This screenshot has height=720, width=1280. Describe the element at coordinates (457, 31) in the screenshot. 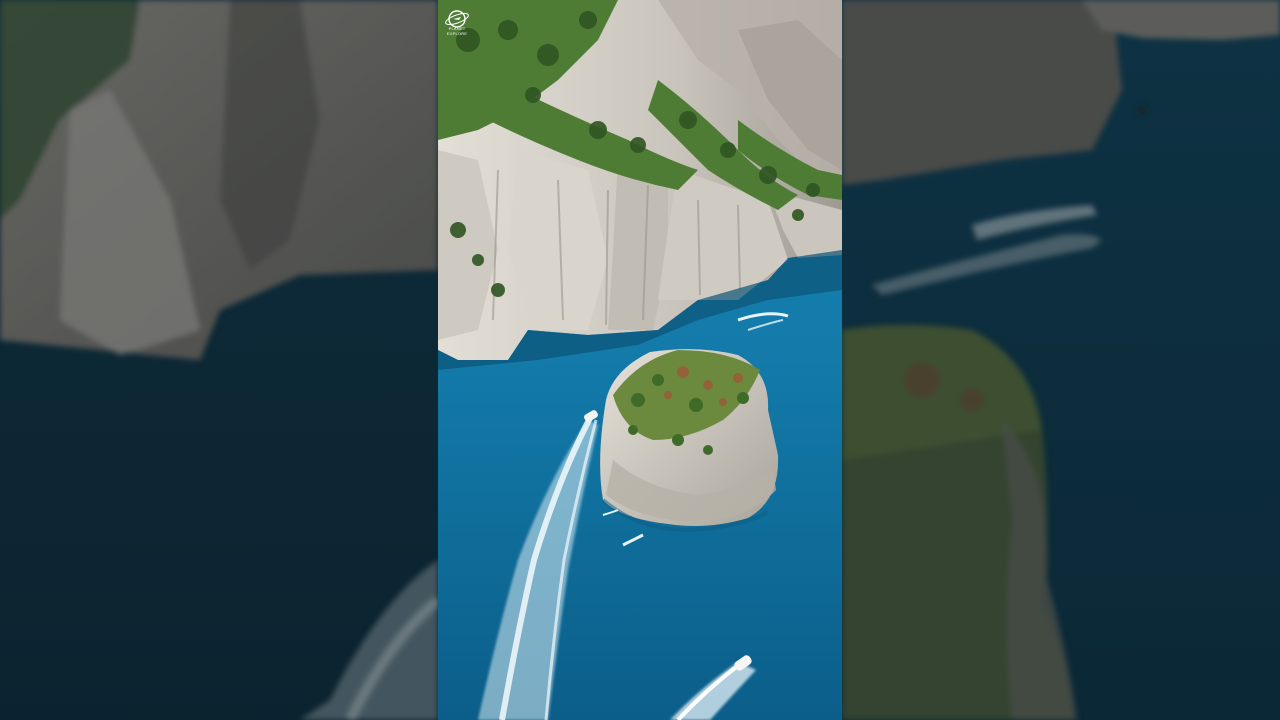

I see `watermark-text: PLANET EXPLORE` at that location.